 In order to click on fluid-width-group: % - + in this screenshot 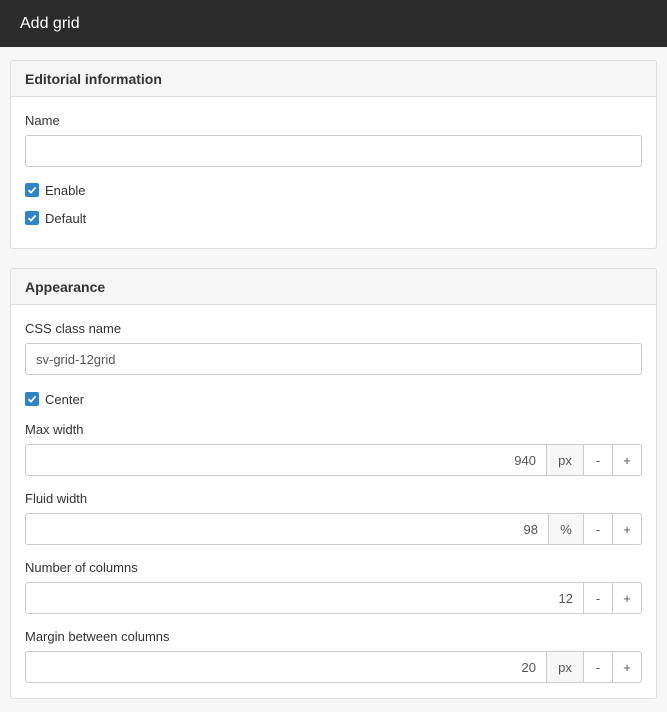, I will do `click(333, 529)`.